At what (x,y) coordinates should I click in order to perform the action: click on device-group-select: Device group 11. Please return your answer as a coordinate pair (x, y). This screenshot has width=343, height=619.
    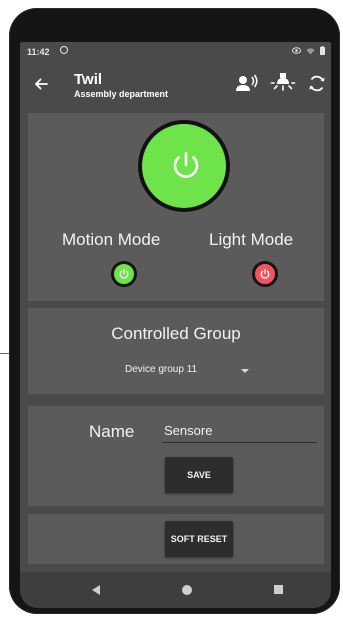
    Looking at the image, I should click on (161, 369).